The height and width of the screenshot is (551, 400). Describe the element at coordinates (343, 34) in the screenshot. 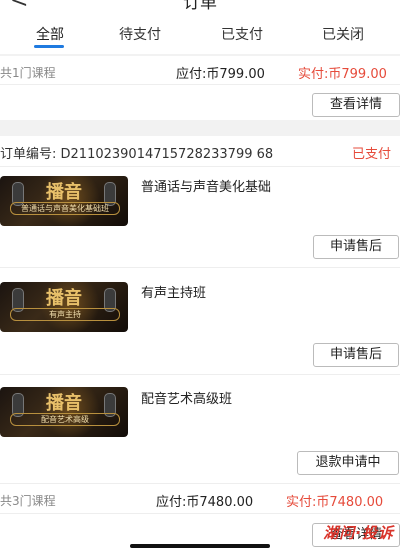

I see `tab-closed: 已关闭` at that location.